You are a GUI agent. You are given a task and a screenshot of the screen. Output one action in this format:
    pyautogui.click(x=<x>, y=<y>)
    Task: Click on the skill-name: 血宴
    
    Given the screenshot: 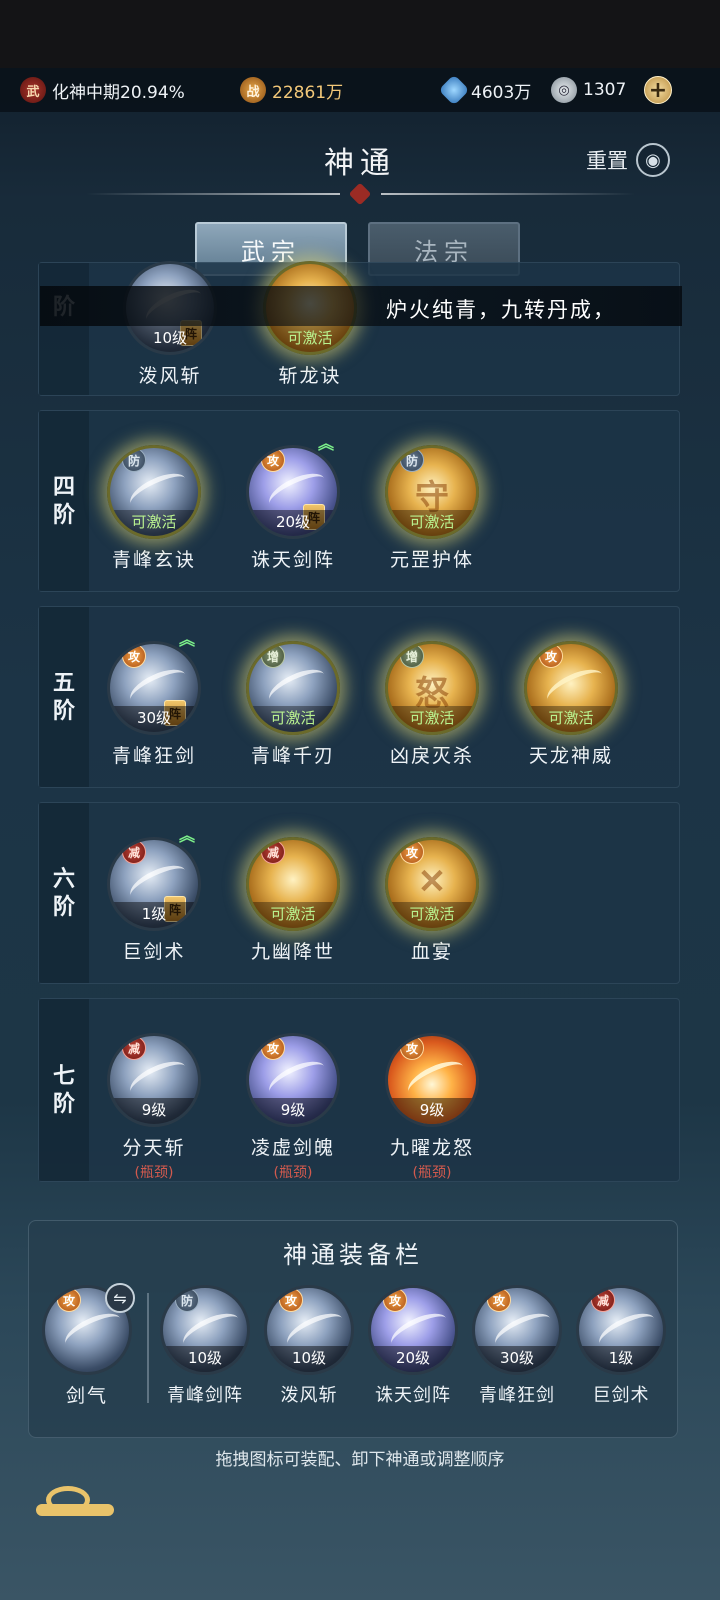 What is the action you would take?
    pyautogui.click(x=431, y=952)
    